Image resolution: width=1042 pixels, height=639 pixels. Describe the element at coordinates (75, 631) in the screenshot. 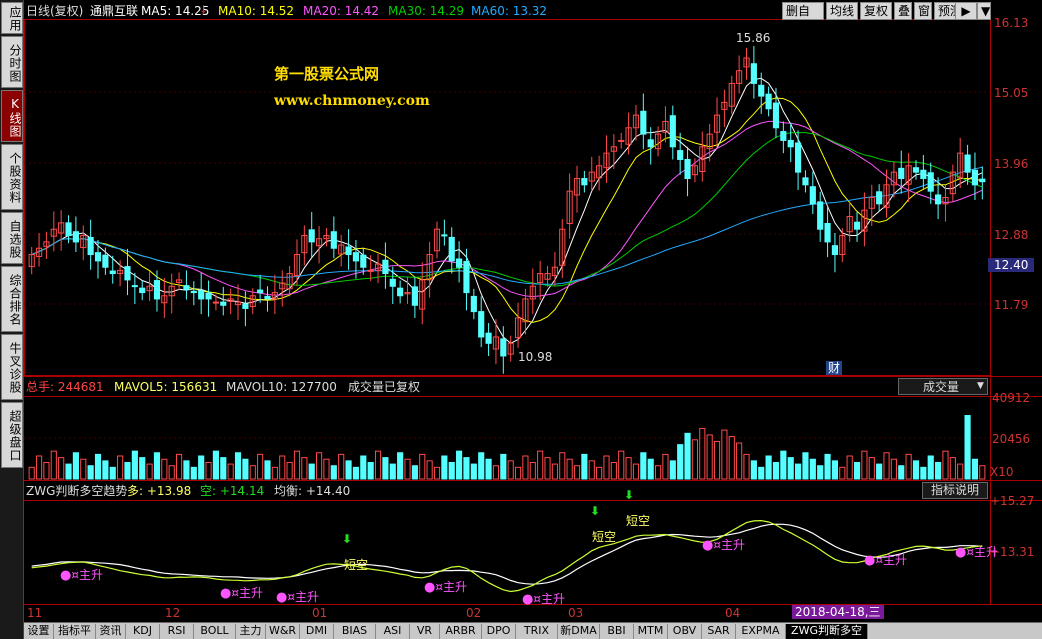

I see `bottom-tab-1: 指标平台` at that location.